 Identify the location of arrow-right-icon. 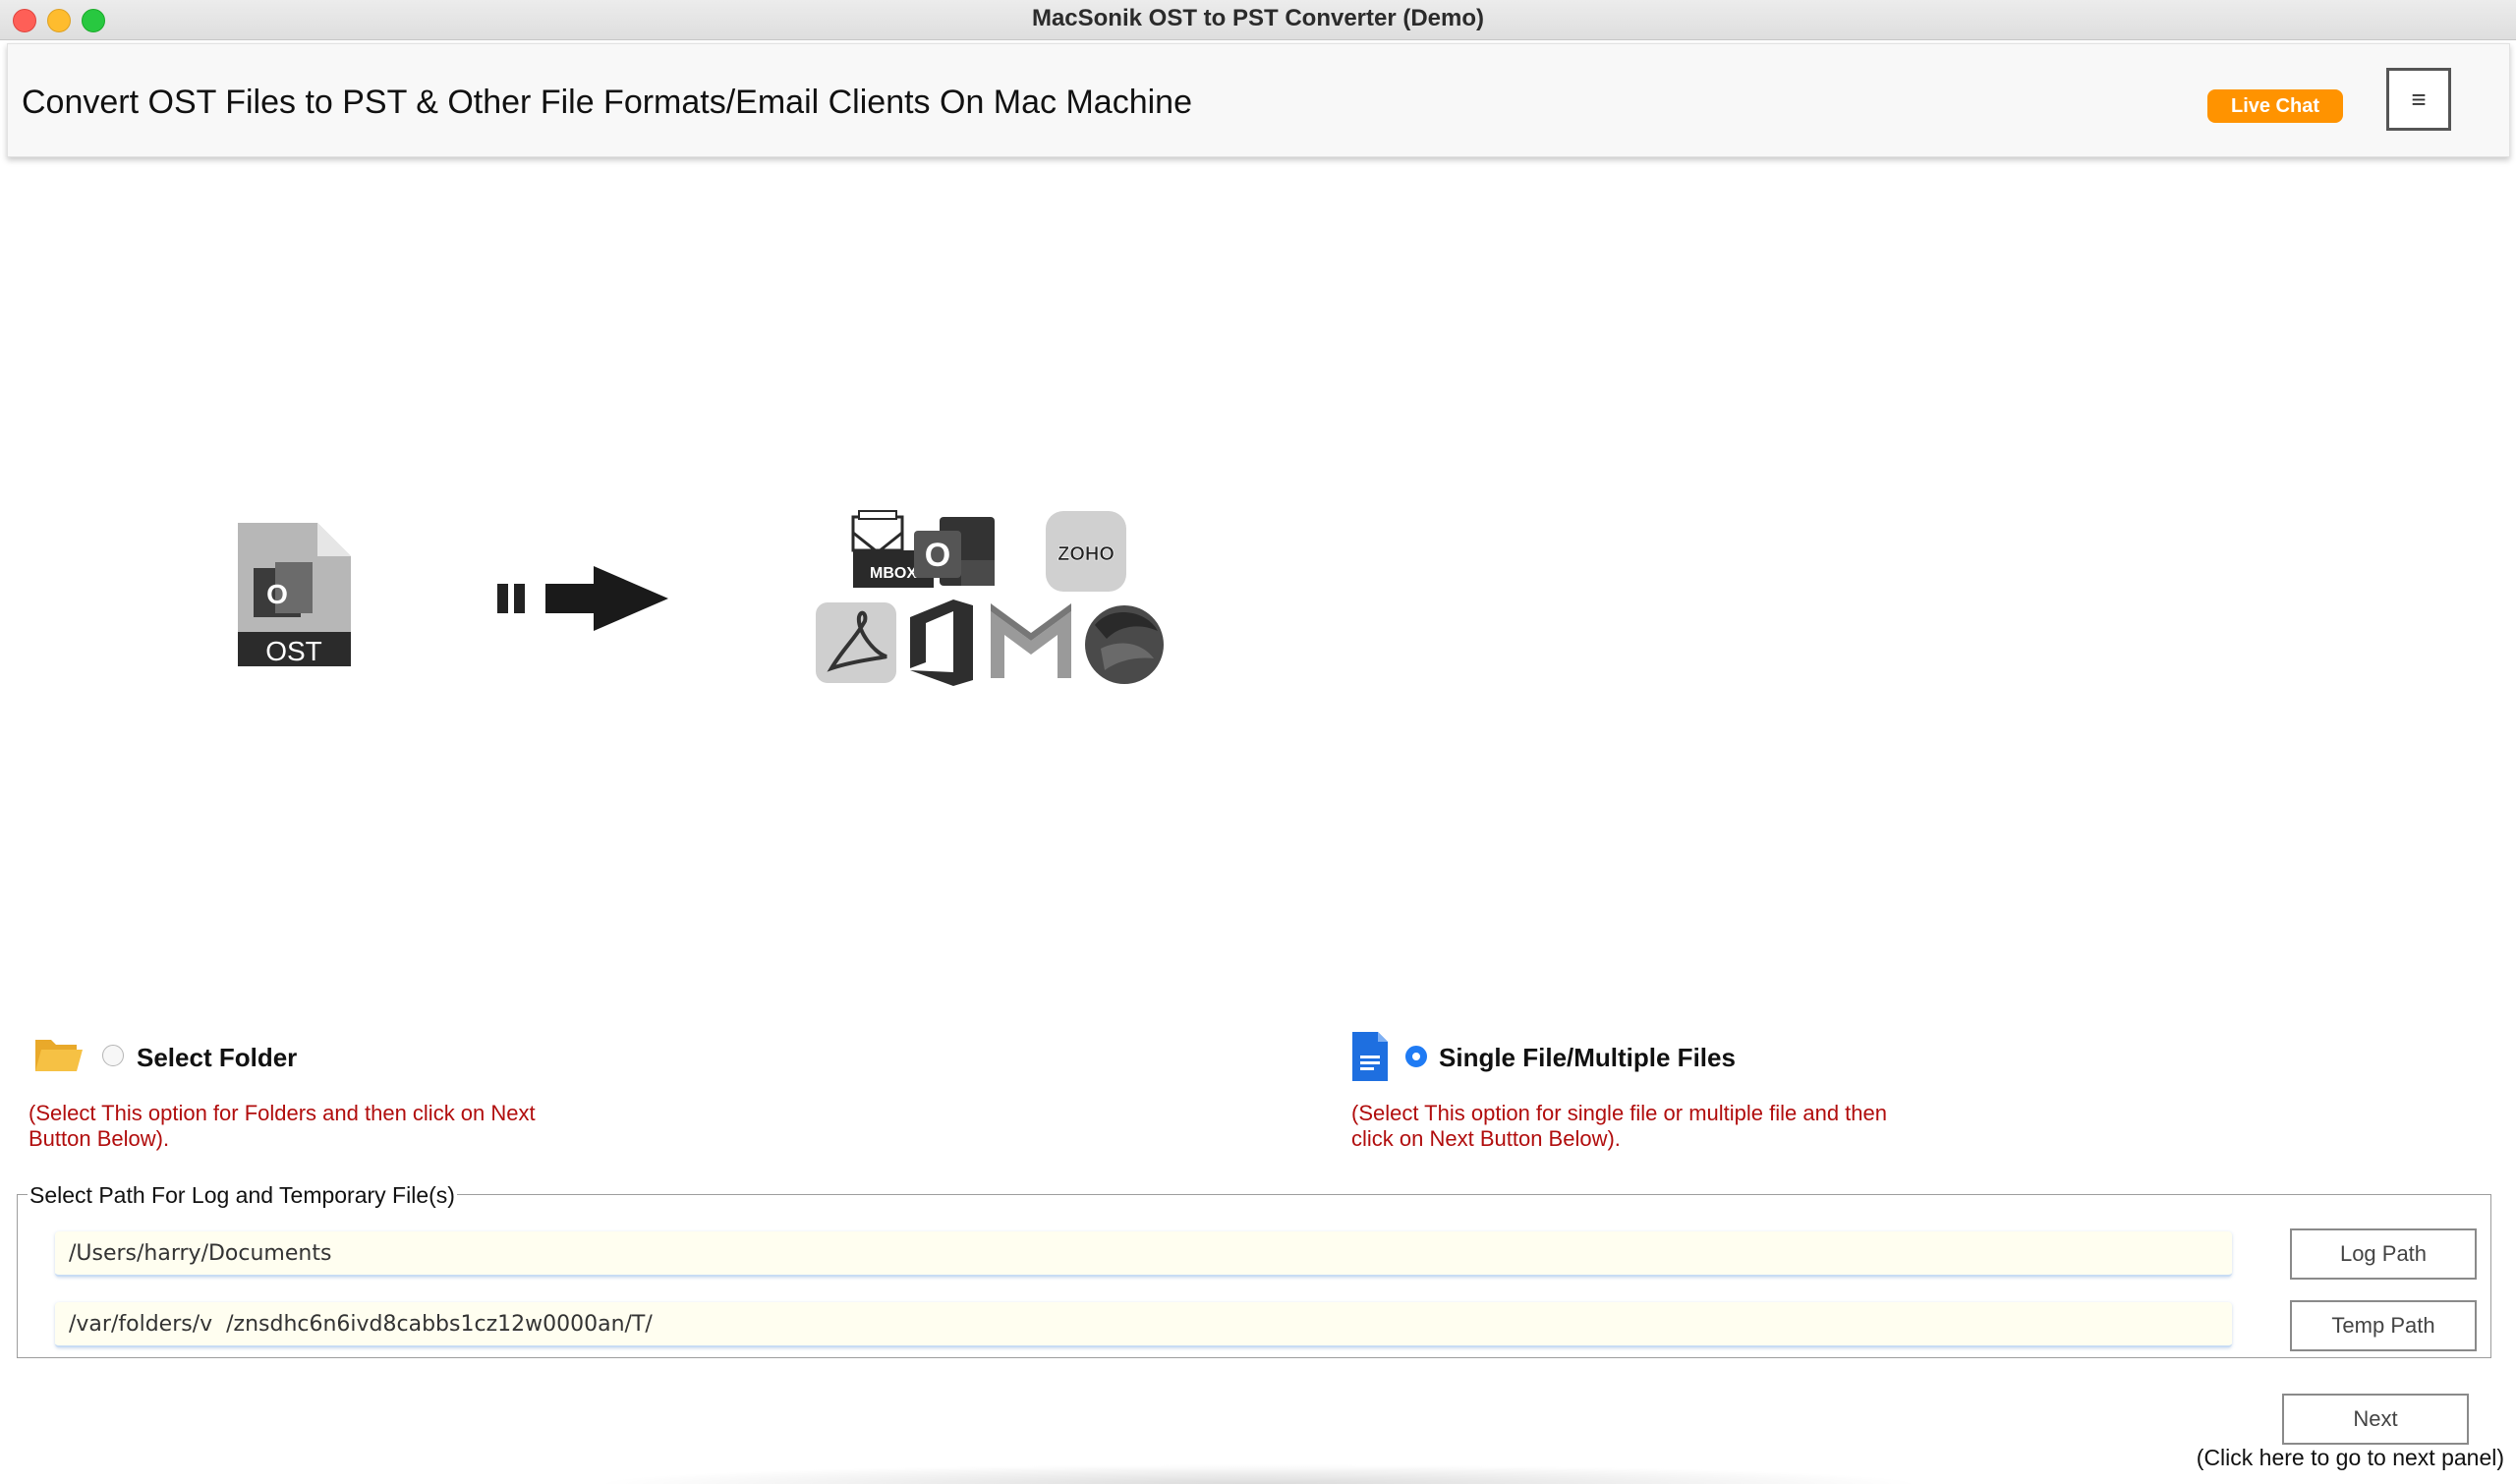
(582, 598).